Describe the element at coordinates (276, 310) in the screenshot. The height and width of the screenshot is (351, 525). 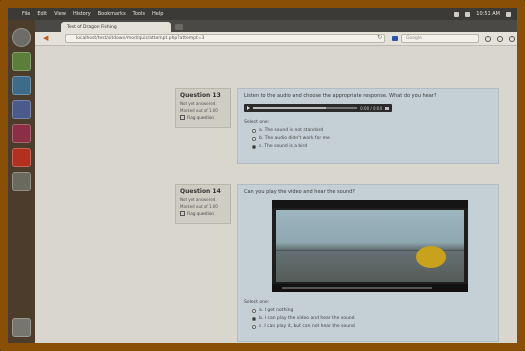
I see `option-label: a. I get nothing` at that location.